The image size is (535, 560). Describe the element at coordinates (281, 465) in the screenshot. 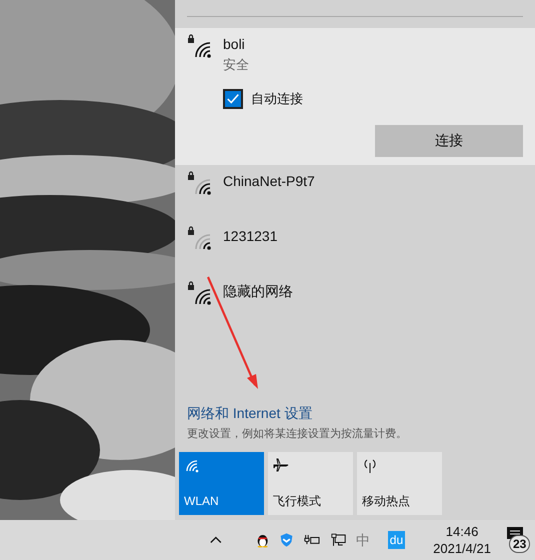

I see `airplane-icon` at that location.